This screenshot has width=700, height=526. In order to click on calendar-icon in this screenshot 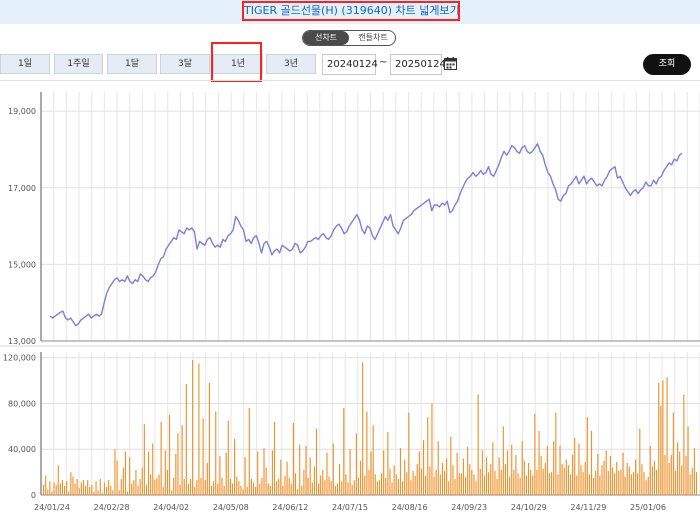, I will do `click(450, 63)`.